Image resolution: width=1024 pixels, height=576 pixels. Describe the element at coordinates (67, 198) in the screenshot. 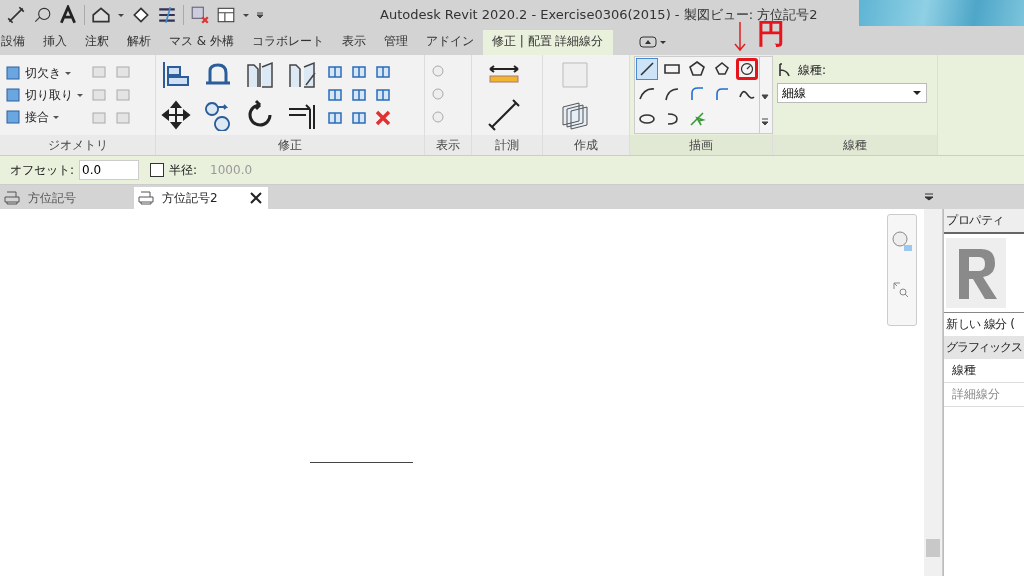

I see `view-tab: 方位記号` at that location.